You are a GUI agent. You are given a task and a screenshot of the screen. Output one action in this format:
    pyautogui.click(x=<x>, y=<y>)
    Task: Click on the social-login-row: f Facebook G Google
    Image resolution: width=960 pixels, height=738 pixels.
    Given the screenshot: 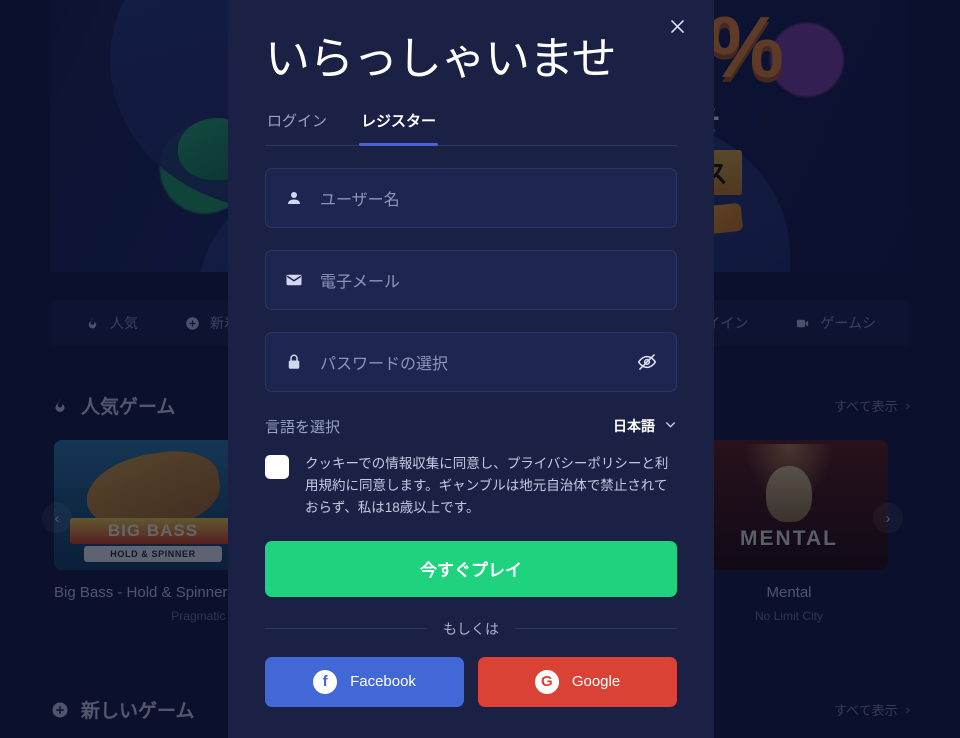 What is the action you would take?
    pyautogui.click(x=471, y=681)
    